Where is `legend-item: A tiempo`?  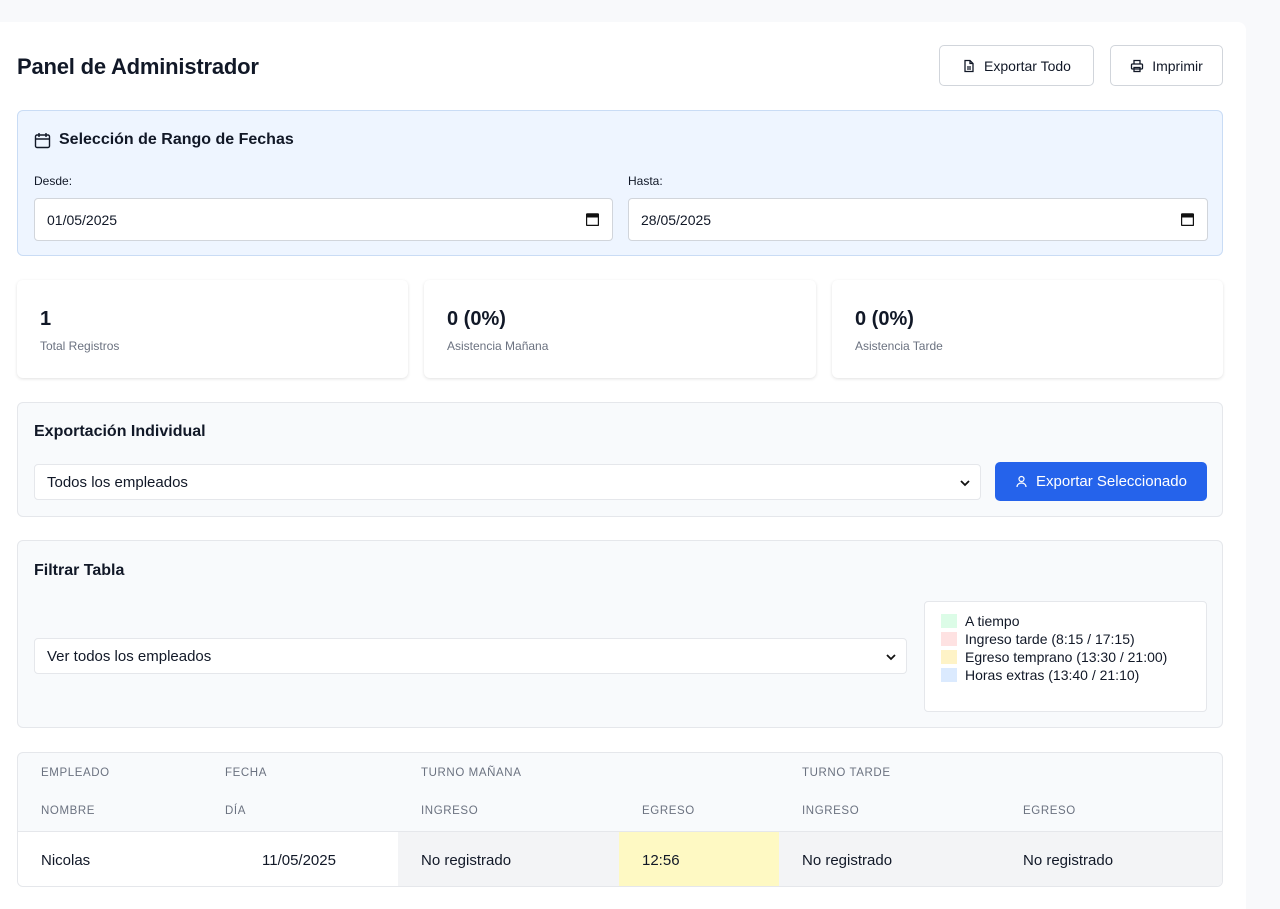
legend-item: A tiempo is located at coordinates (1073, 621).